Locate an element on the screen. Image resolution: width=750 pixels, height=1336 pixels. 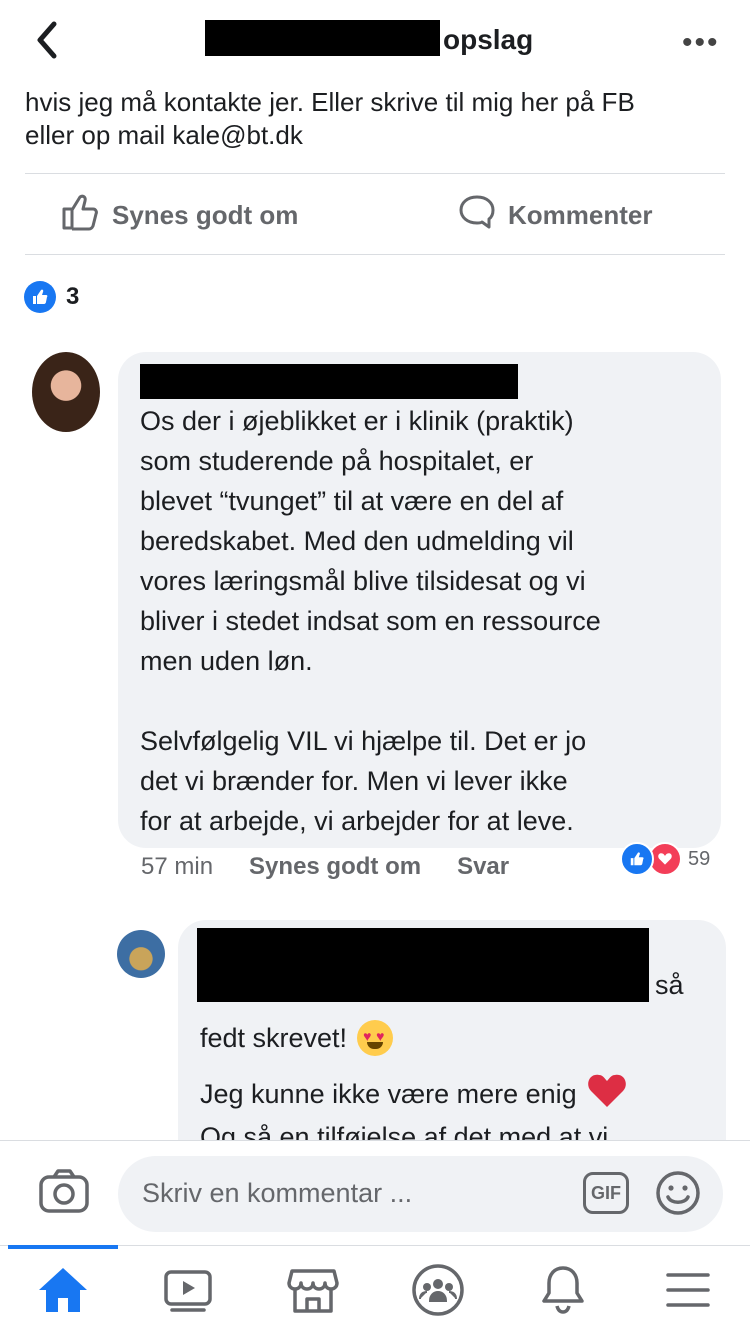
reaction-count: 59 is located at coordinates (699, 858).